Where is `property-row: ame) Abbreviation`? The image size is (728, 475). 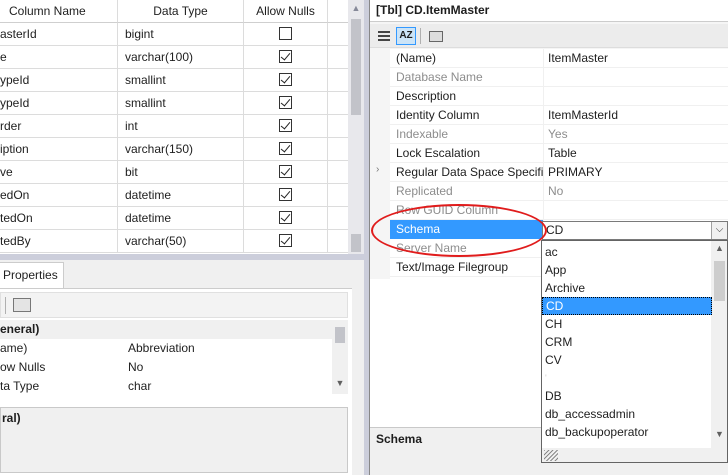 property-row: ame) Abbreviation is located at coordinates (166, 348).